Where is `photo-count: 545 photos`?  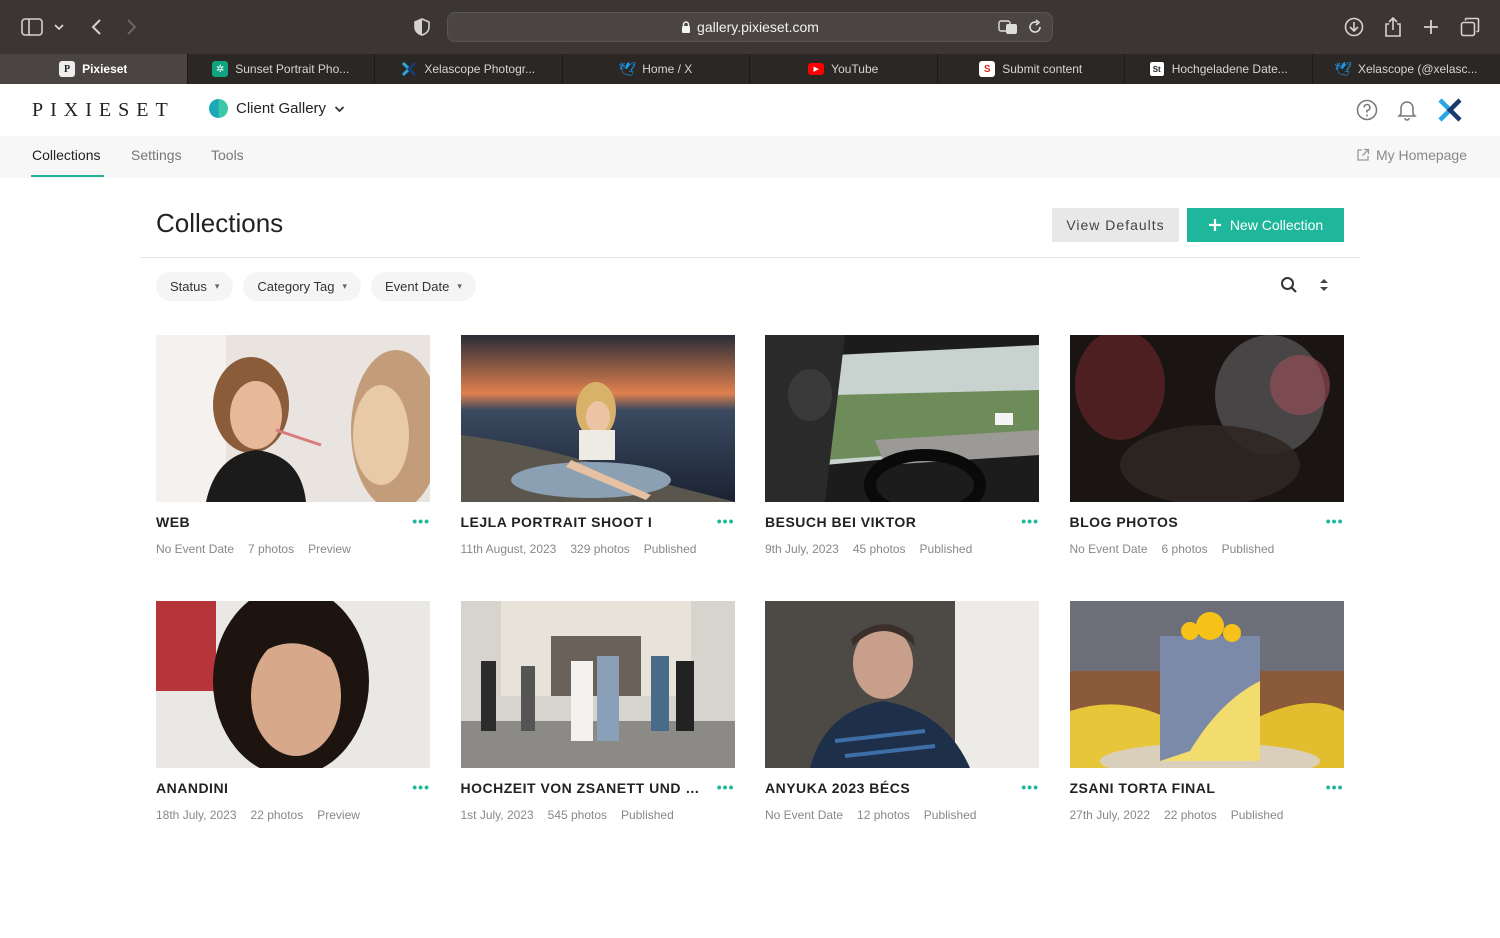
photo-count: 545 photos is located at coordinates (577, 815).